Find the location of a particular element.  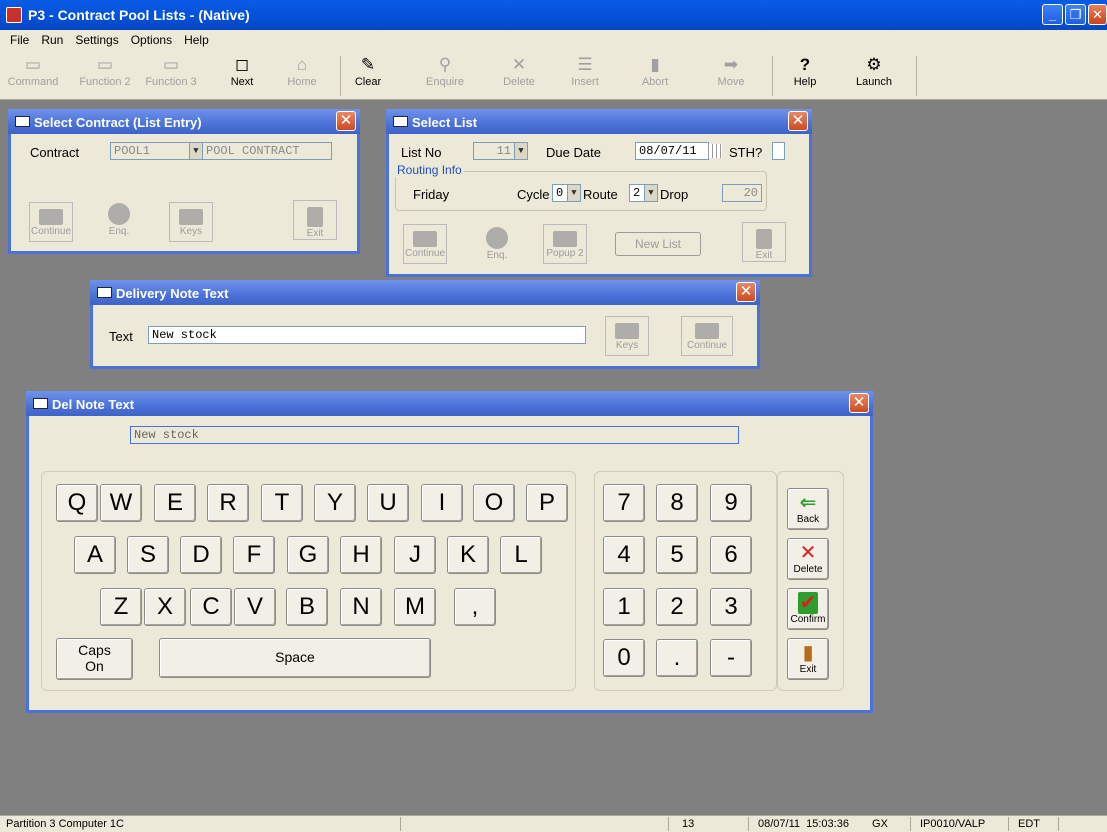

key-z: Z is located at coordinates (121, 607).